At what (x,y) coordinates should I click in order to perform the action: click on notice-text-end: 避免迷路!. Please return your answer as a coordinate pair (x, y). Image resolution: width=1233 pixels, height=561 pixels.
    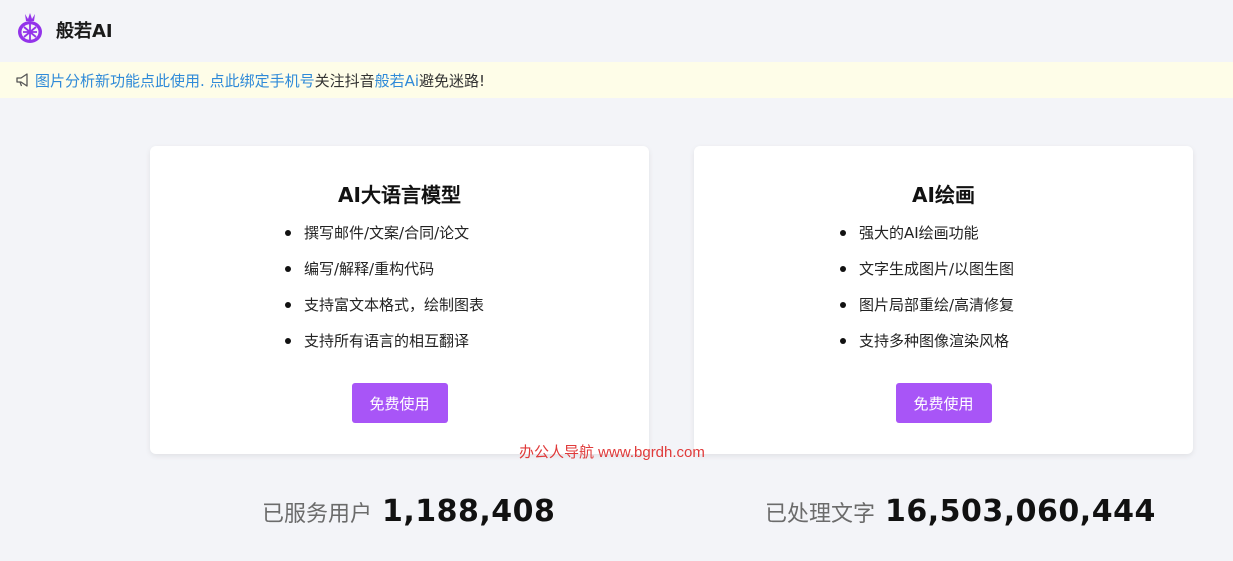
    Looking at the image, I should click on (452, 80).